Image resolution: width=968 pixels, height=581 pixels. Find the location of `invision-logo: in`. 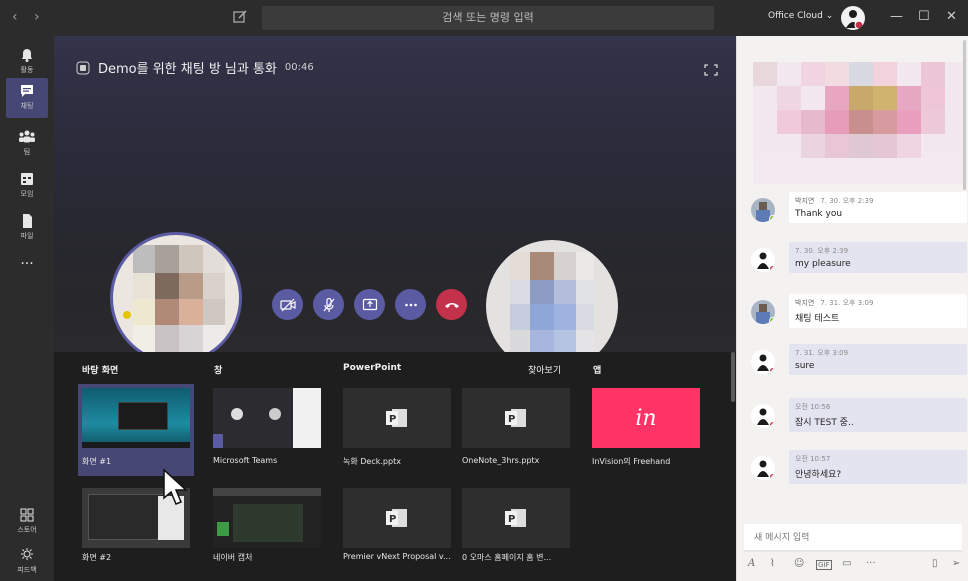

invision-logo: in is located at coordinates (646, 418).